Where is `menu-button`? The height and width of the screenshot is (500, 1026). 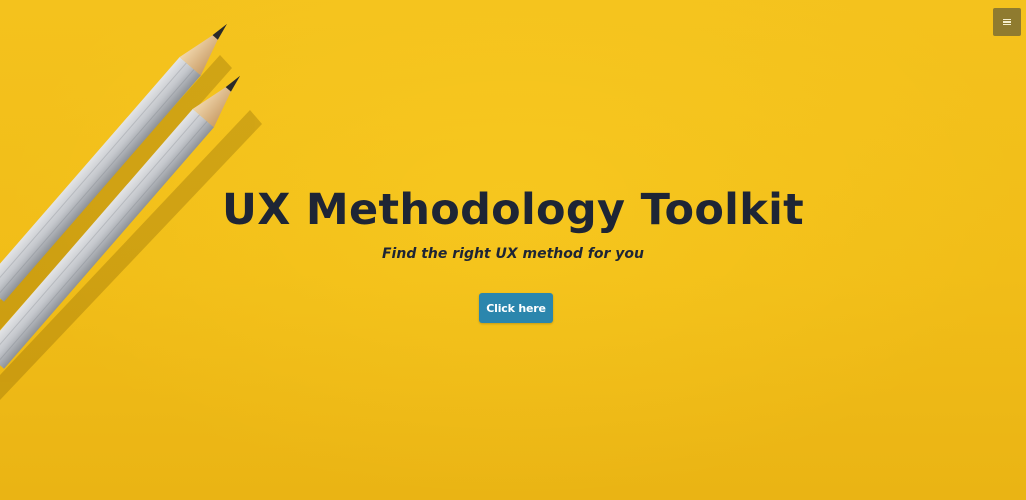 menu-button is located at coordinates (1007, 22).